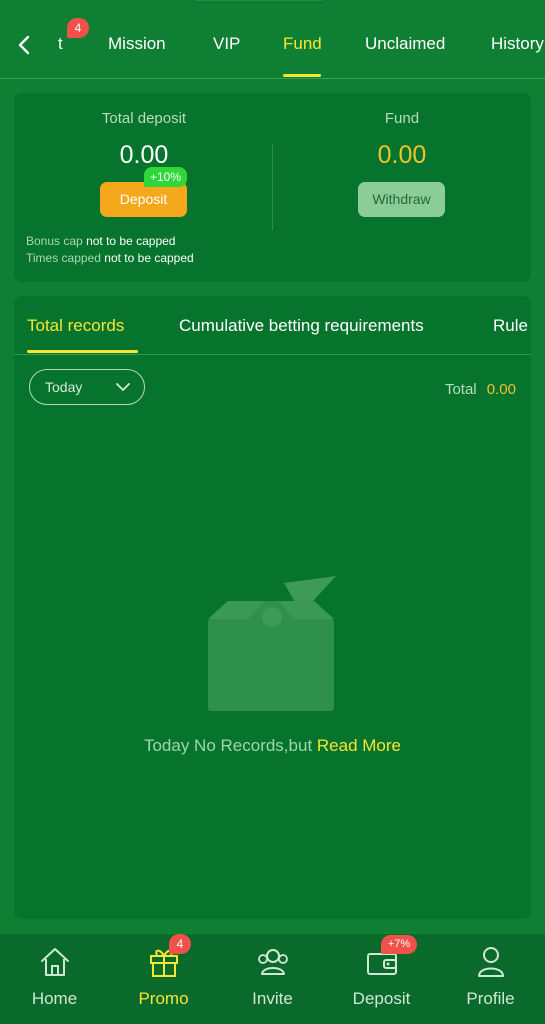 The height and width of the screenshot is (1024, 545). Describe the element at coordinates (460, 389) in the screenshot. I see `total-label: Total` at that location.